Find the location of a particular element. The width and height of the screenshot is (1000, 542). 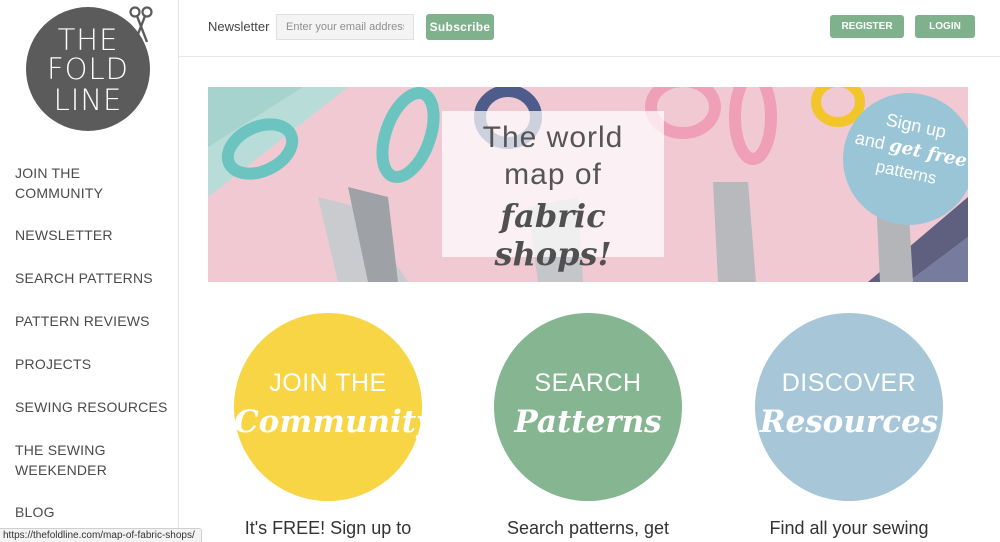

discover-resources-caption: Find all your sewing is located at coordinates (849, 528).